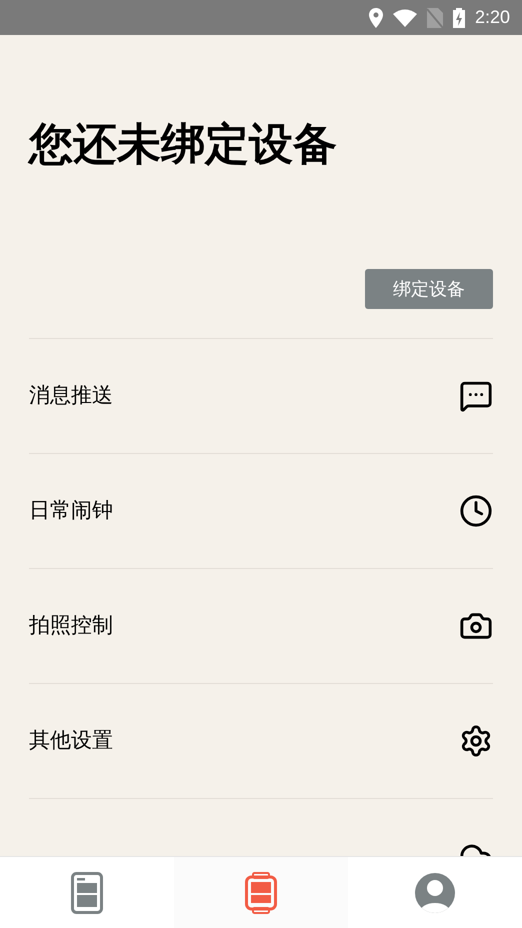  Describe the element at coordinates (375, 18) in the screenshot. I see `location-icon` at that location.